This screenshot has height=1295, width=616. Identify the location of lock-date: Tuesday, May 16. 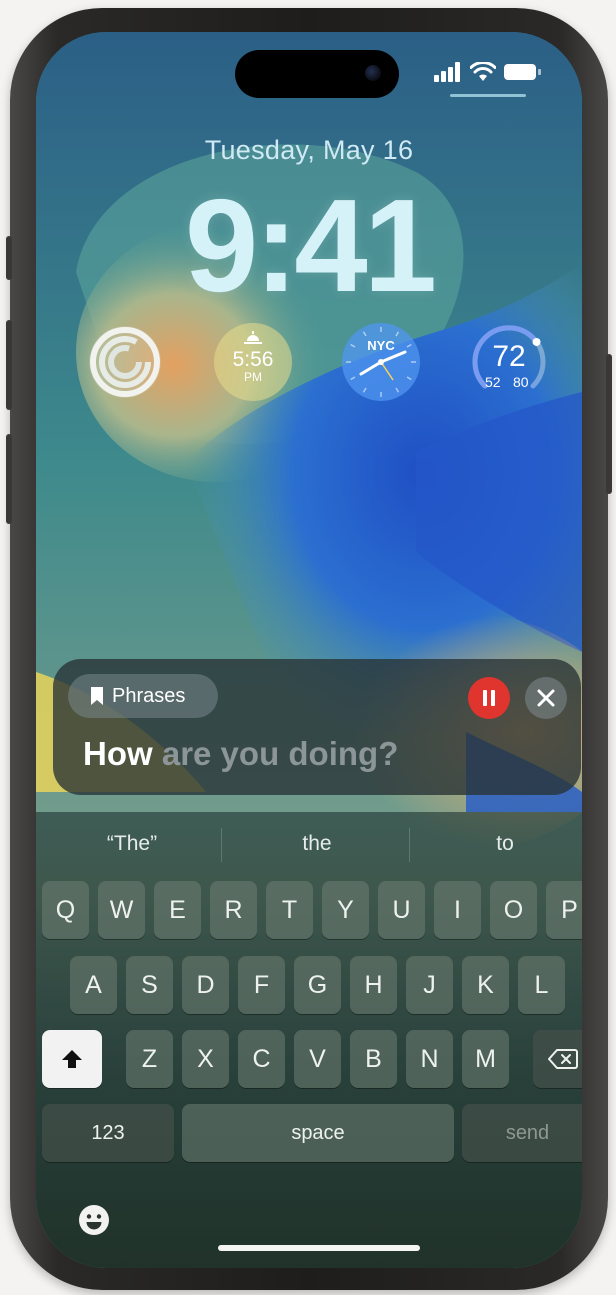
(309, 150).